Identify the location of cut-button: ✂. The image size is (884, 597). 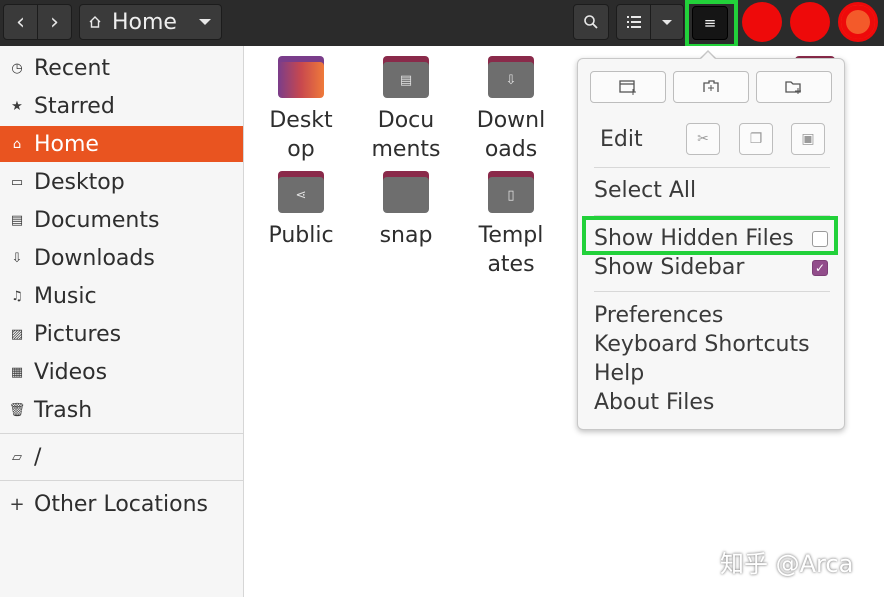
(703, 139).